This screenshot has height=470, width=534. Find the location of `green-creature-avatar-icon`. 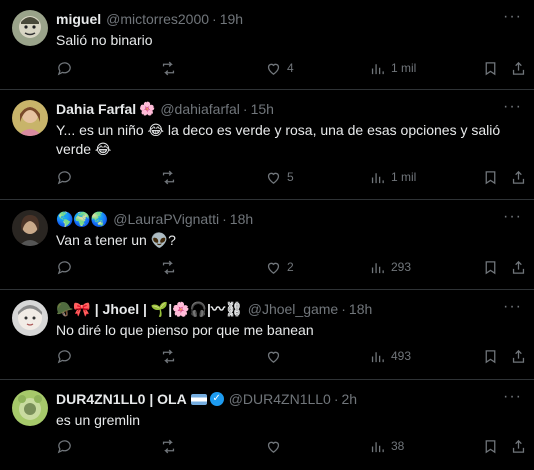

green-creature-avatar-icon is located at coordinates (30, 408).